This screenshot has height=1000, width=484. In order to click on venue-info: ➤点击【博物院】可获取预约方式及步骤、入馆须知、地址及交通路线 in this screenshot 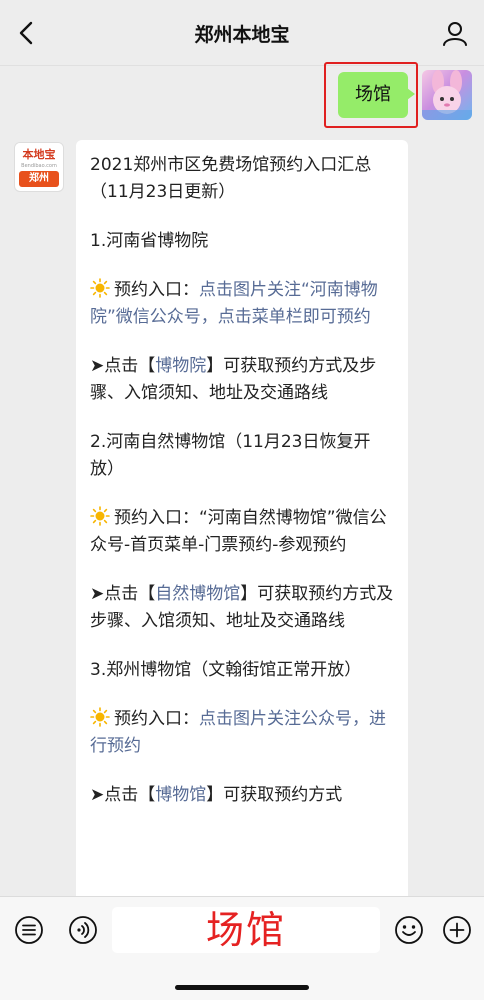, I will do `click(242, 380)`.